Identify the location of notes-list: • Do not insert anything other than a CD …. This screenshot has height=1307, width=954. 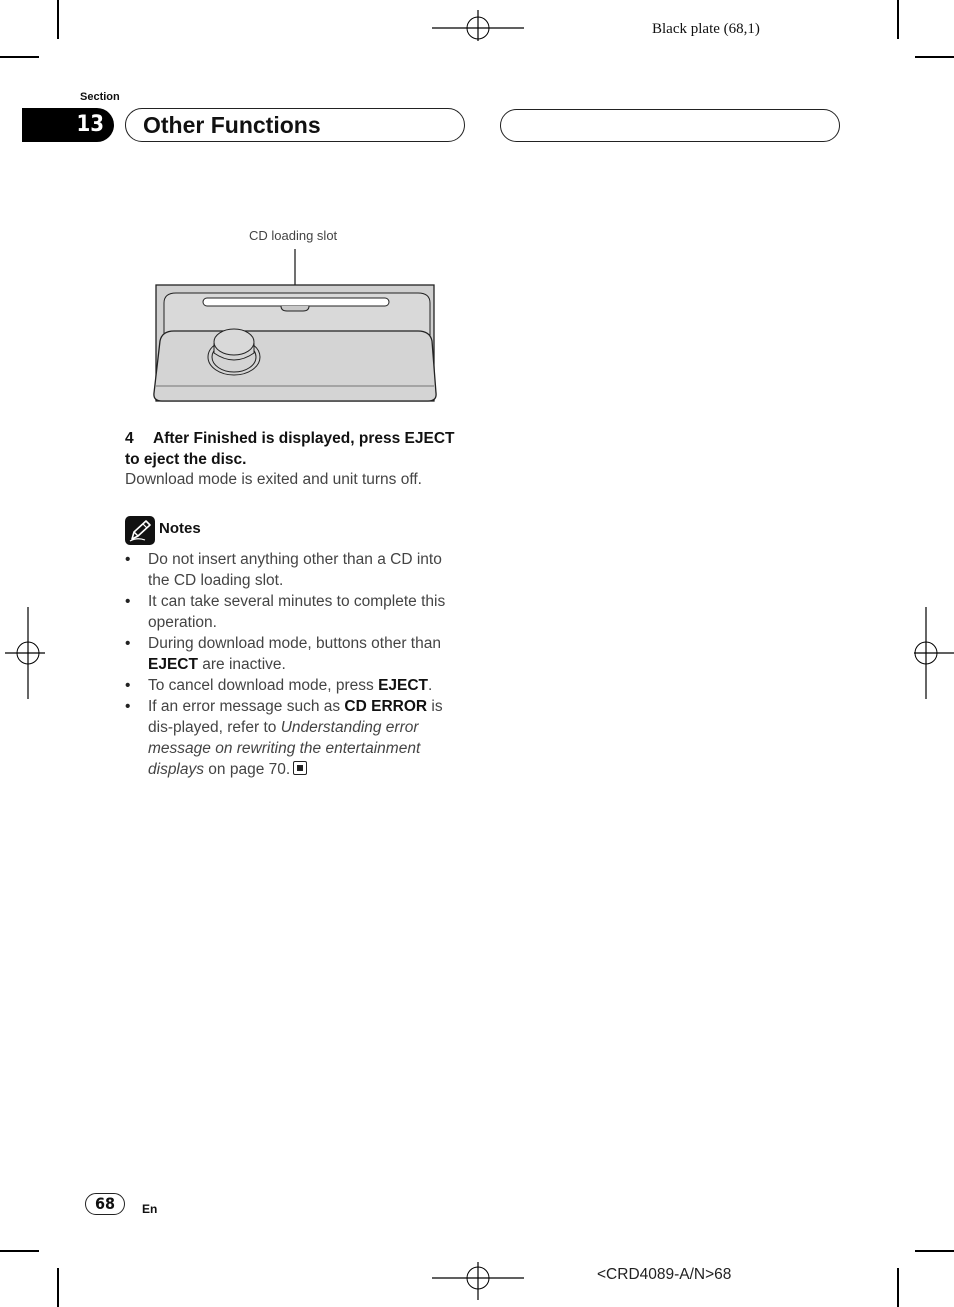
(295, 664).